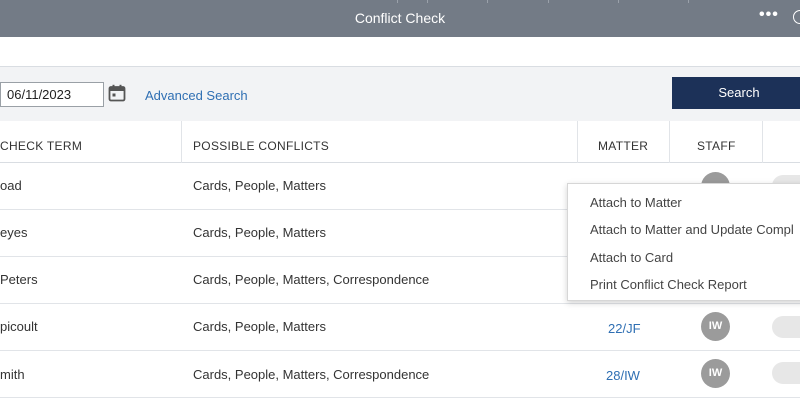  Describe the element at coordinates (12, 374) in the screenshot. I see `check-term-cell: mith` at that location.